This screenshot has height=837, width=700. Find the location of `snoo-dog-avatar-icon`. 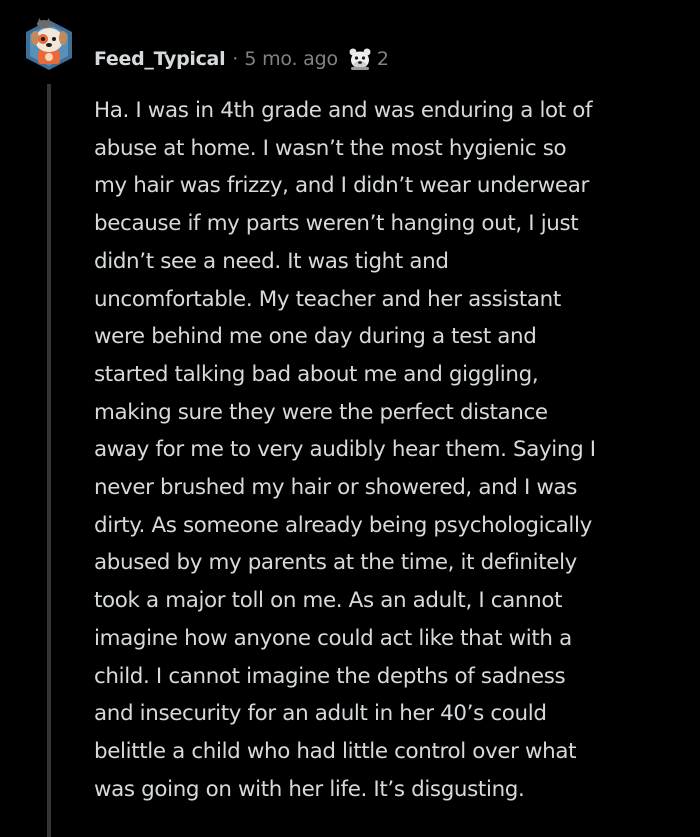

snoo-dog-avatar-icon is located at coordinates (49, 44).